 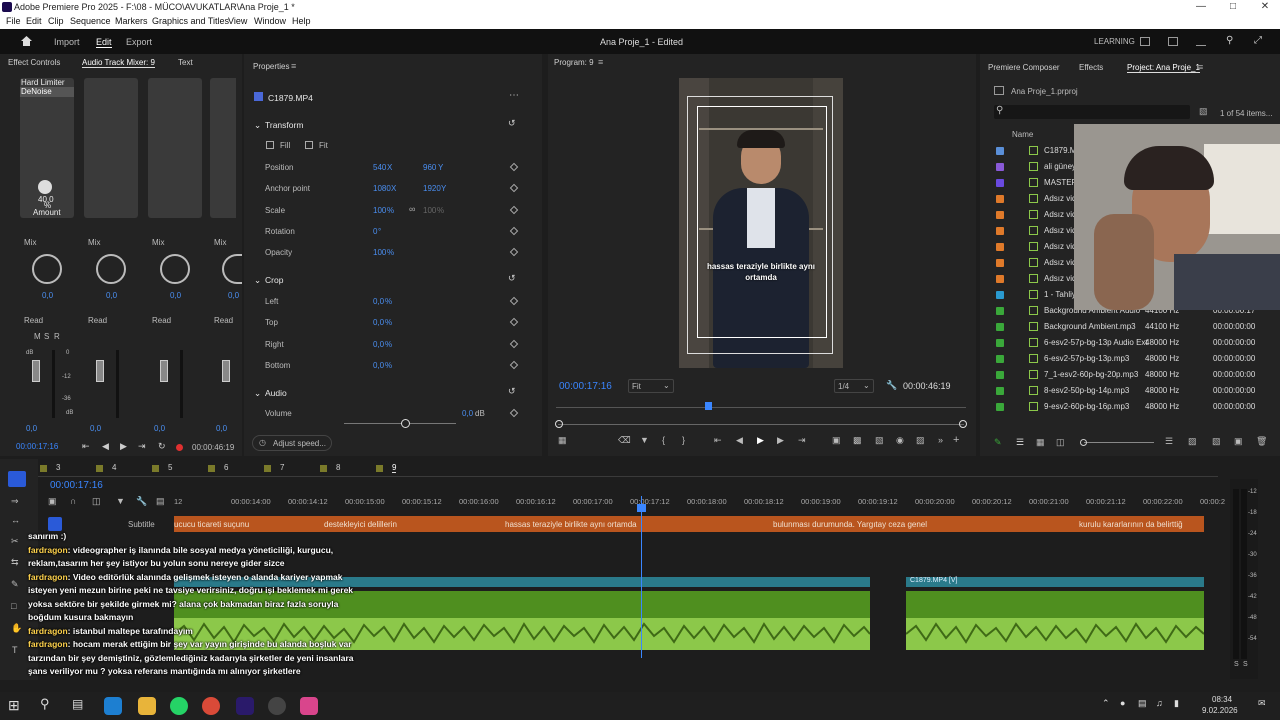 I want to click on rotation-value: 0, so click(x=375, y=231).